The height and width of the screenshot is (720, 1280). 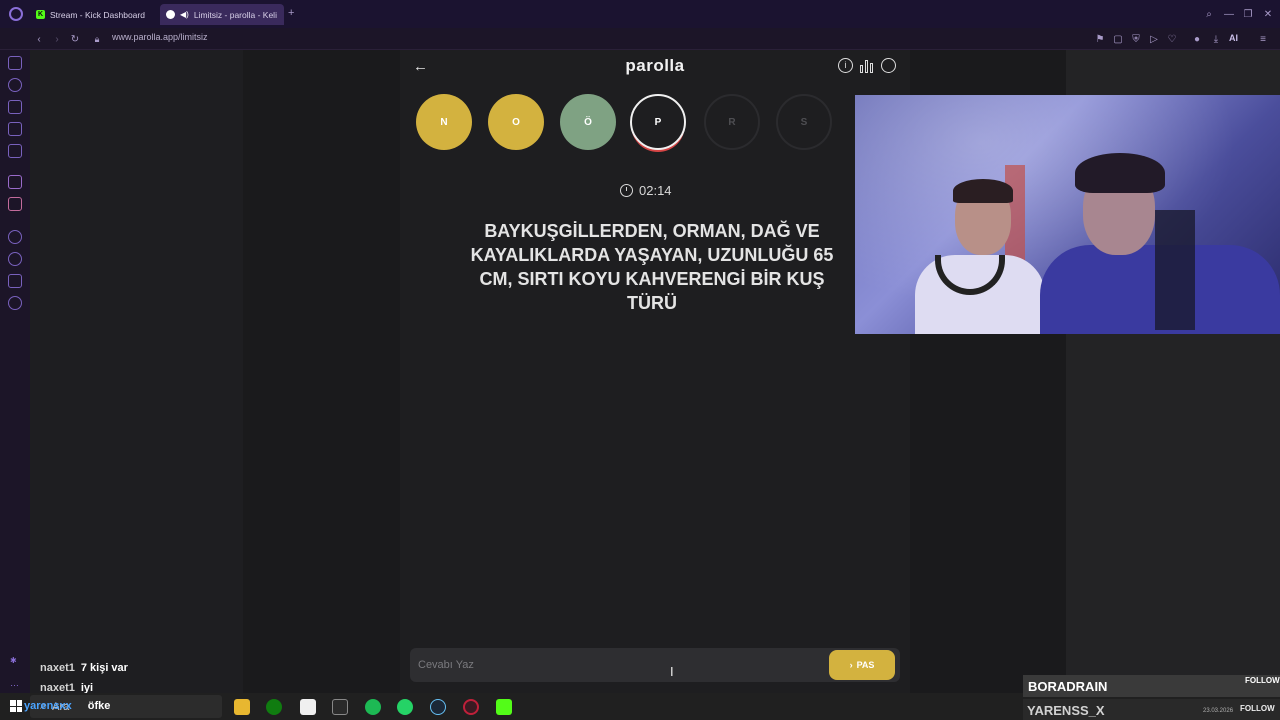 I want to click on forward-icon: ›, so click(x=57, y=39).